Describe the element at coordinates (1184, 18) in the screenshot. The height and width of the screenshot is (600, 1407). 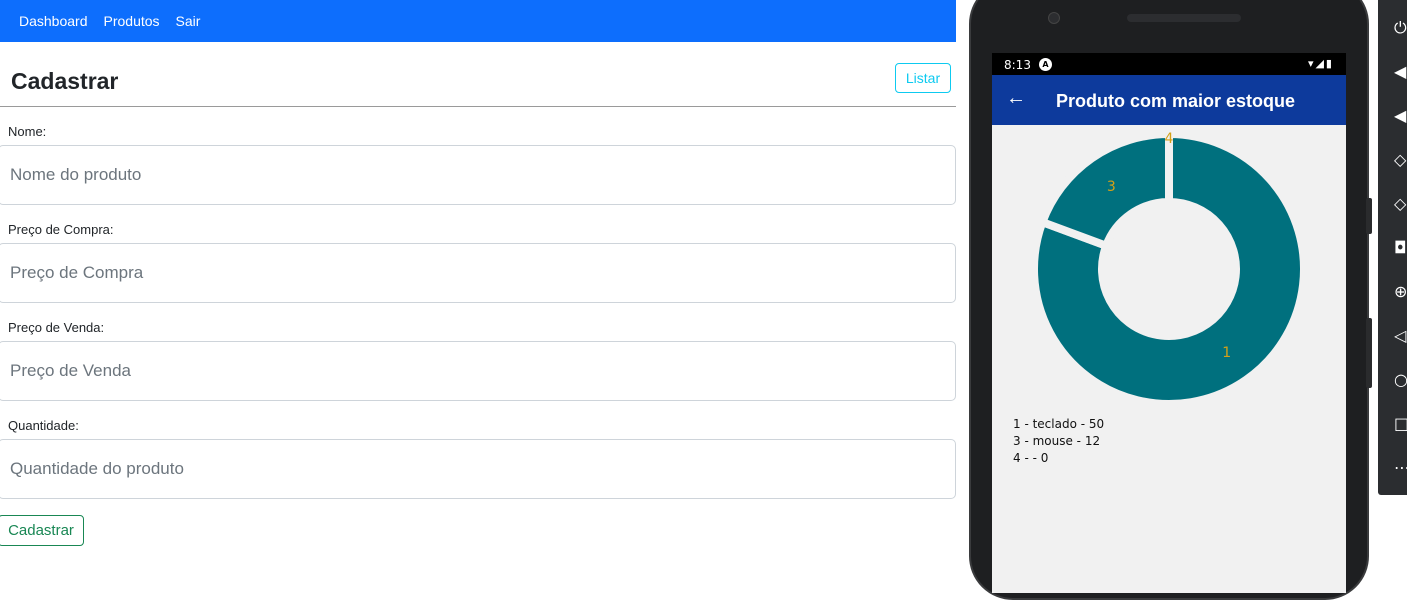
I see `speaker-grille` at that location.